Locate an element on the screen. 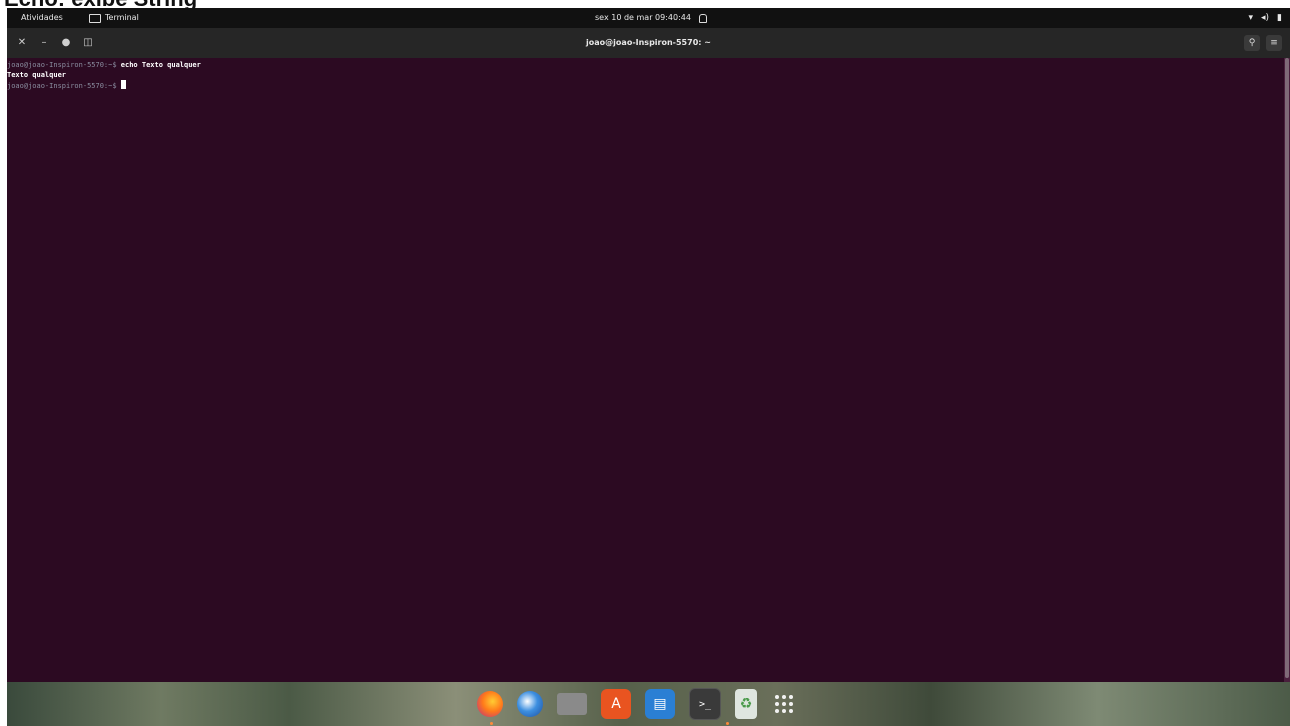  wifi-icon: ▾ is located at coordinates (1251, 18).